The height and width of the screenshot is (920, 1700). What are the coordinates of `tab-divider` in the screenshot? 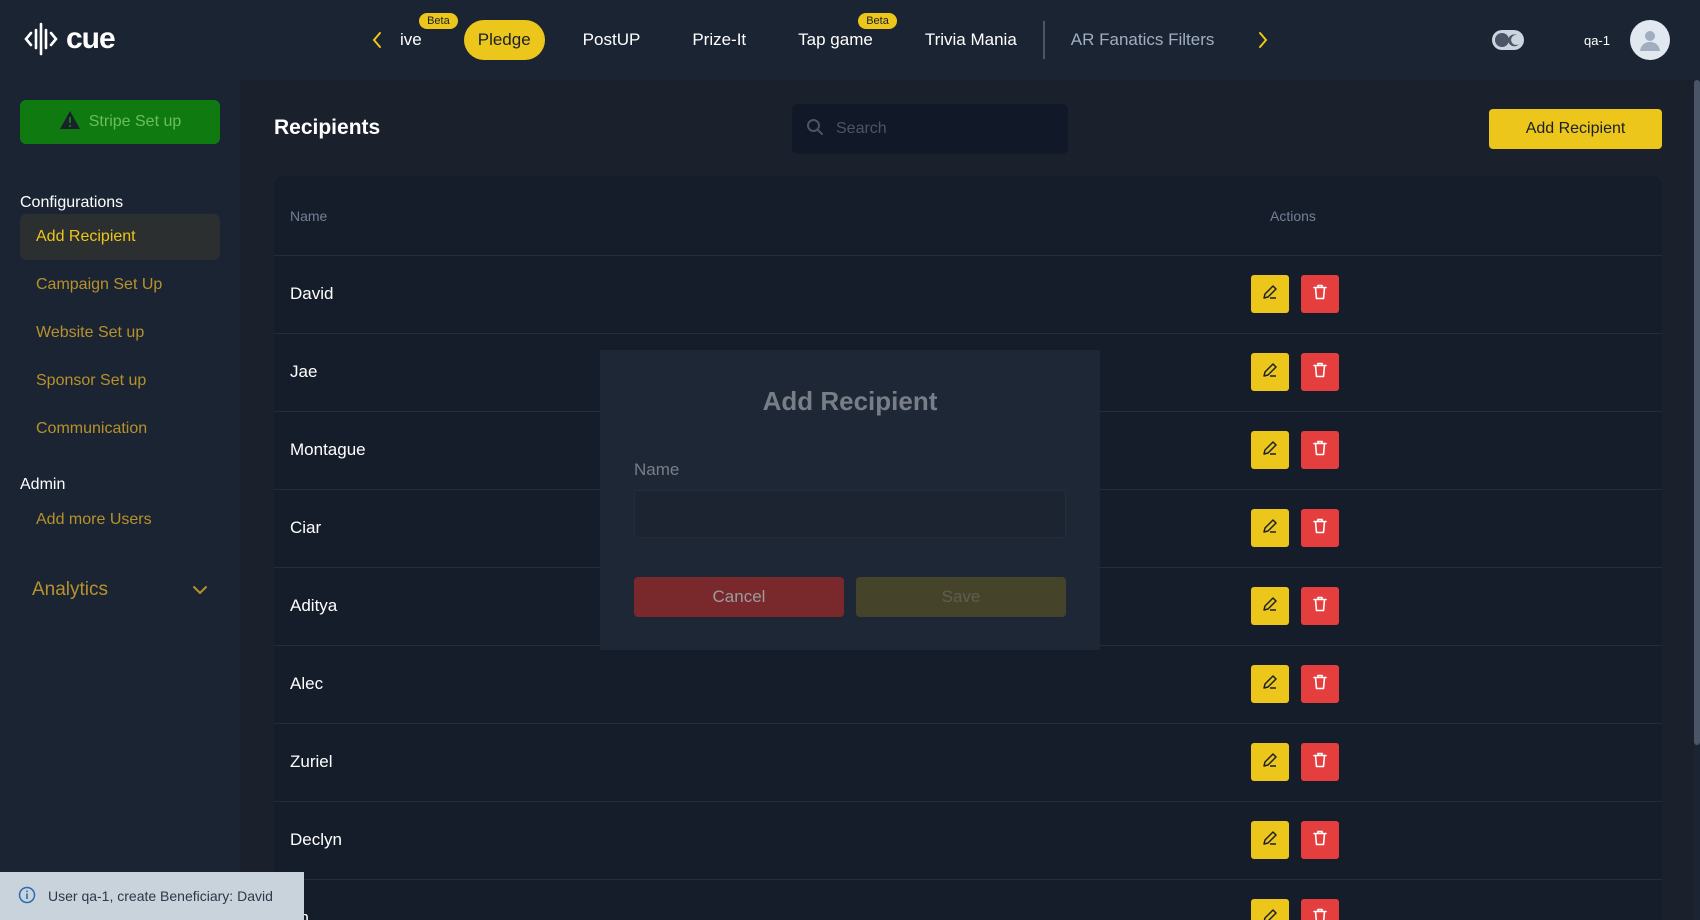 It's located at (1043, 40).